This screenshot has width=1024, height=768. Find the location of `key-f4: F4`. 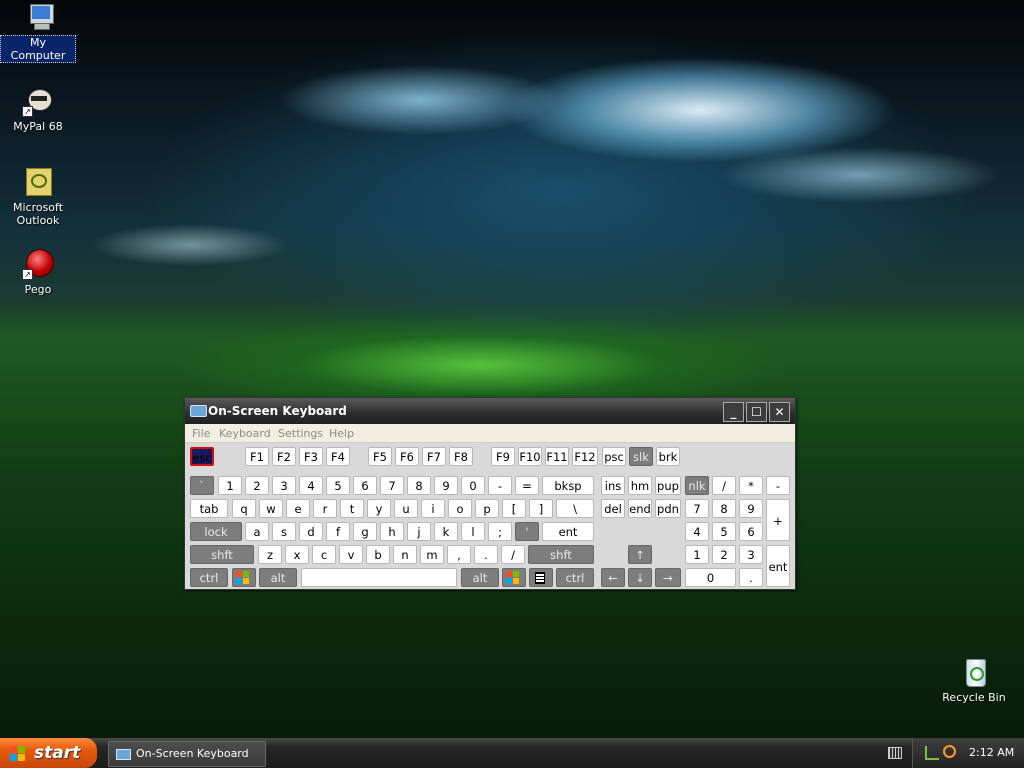

key-f4: F4 is located at coordinates (338, 456).